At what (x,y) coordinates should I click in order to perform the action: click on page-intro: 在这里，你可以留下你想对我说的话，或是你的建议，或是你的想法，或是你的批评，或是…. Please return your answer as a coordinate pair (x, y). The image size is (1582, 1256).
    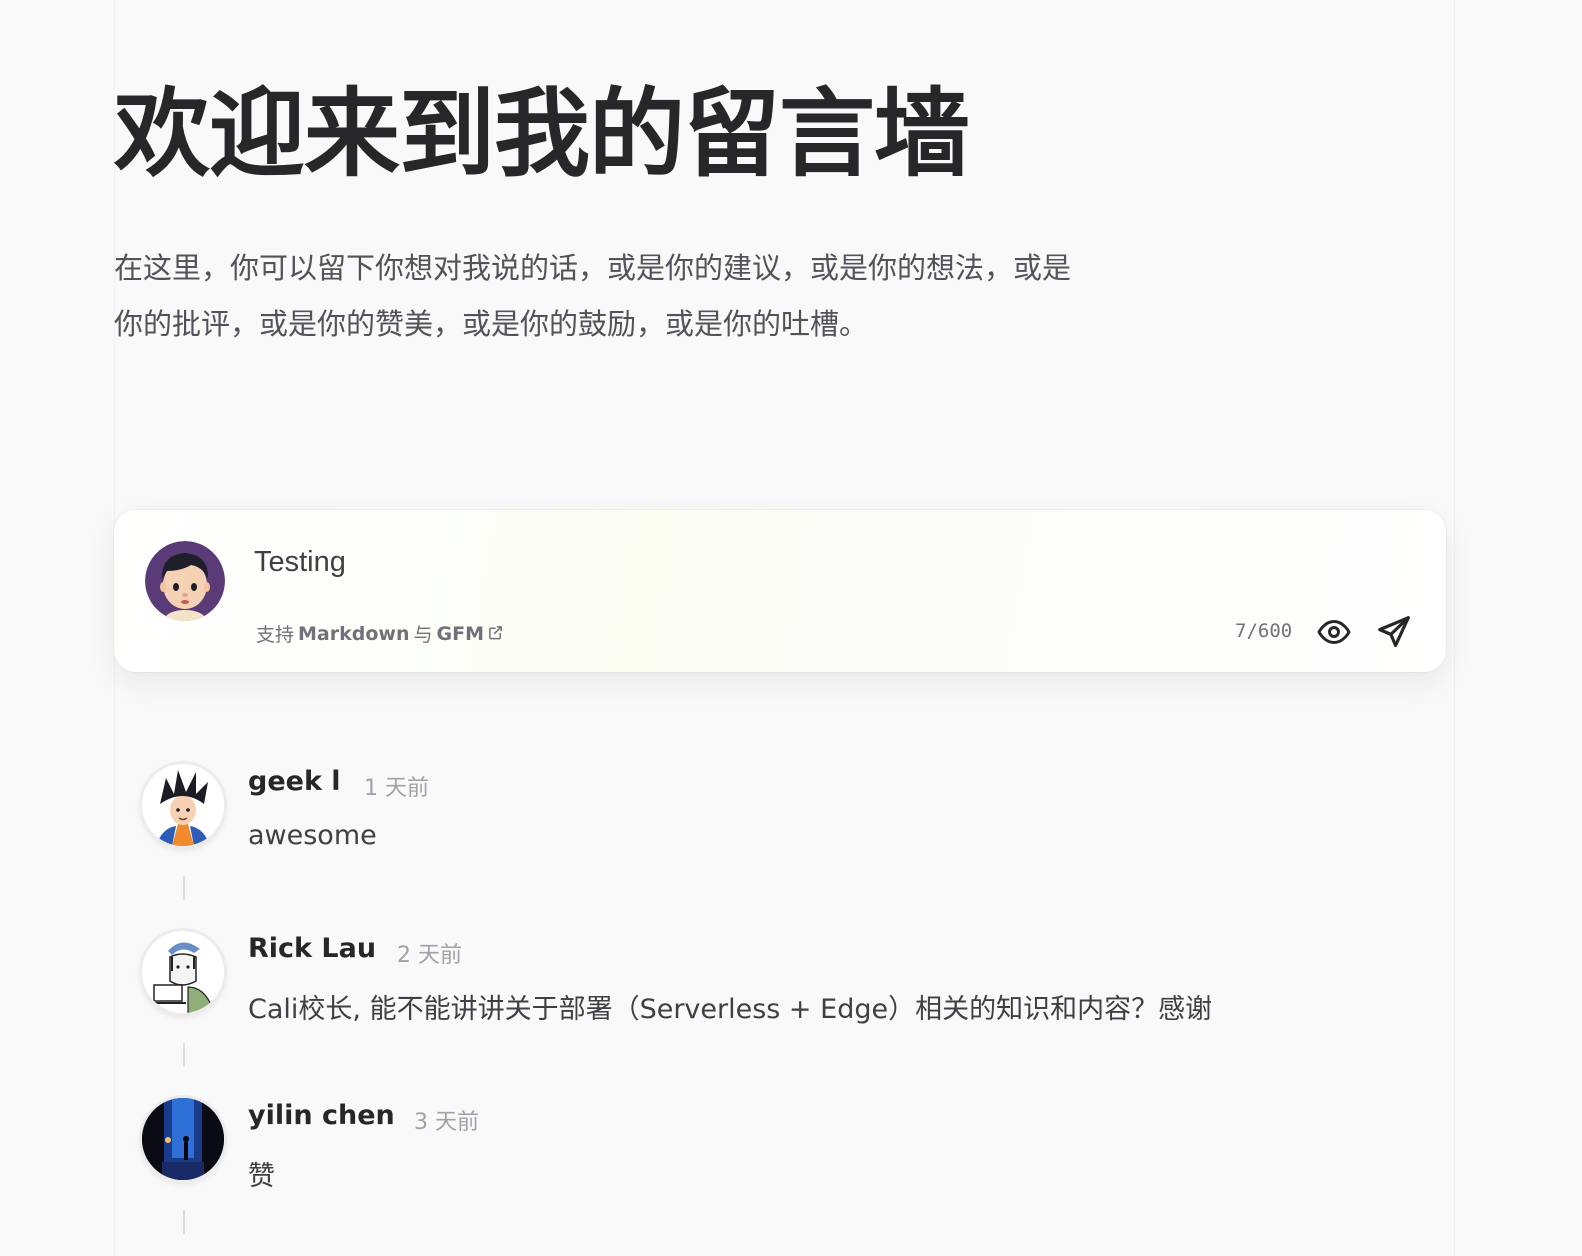
    Looking at the image, I should click on (593, 296).